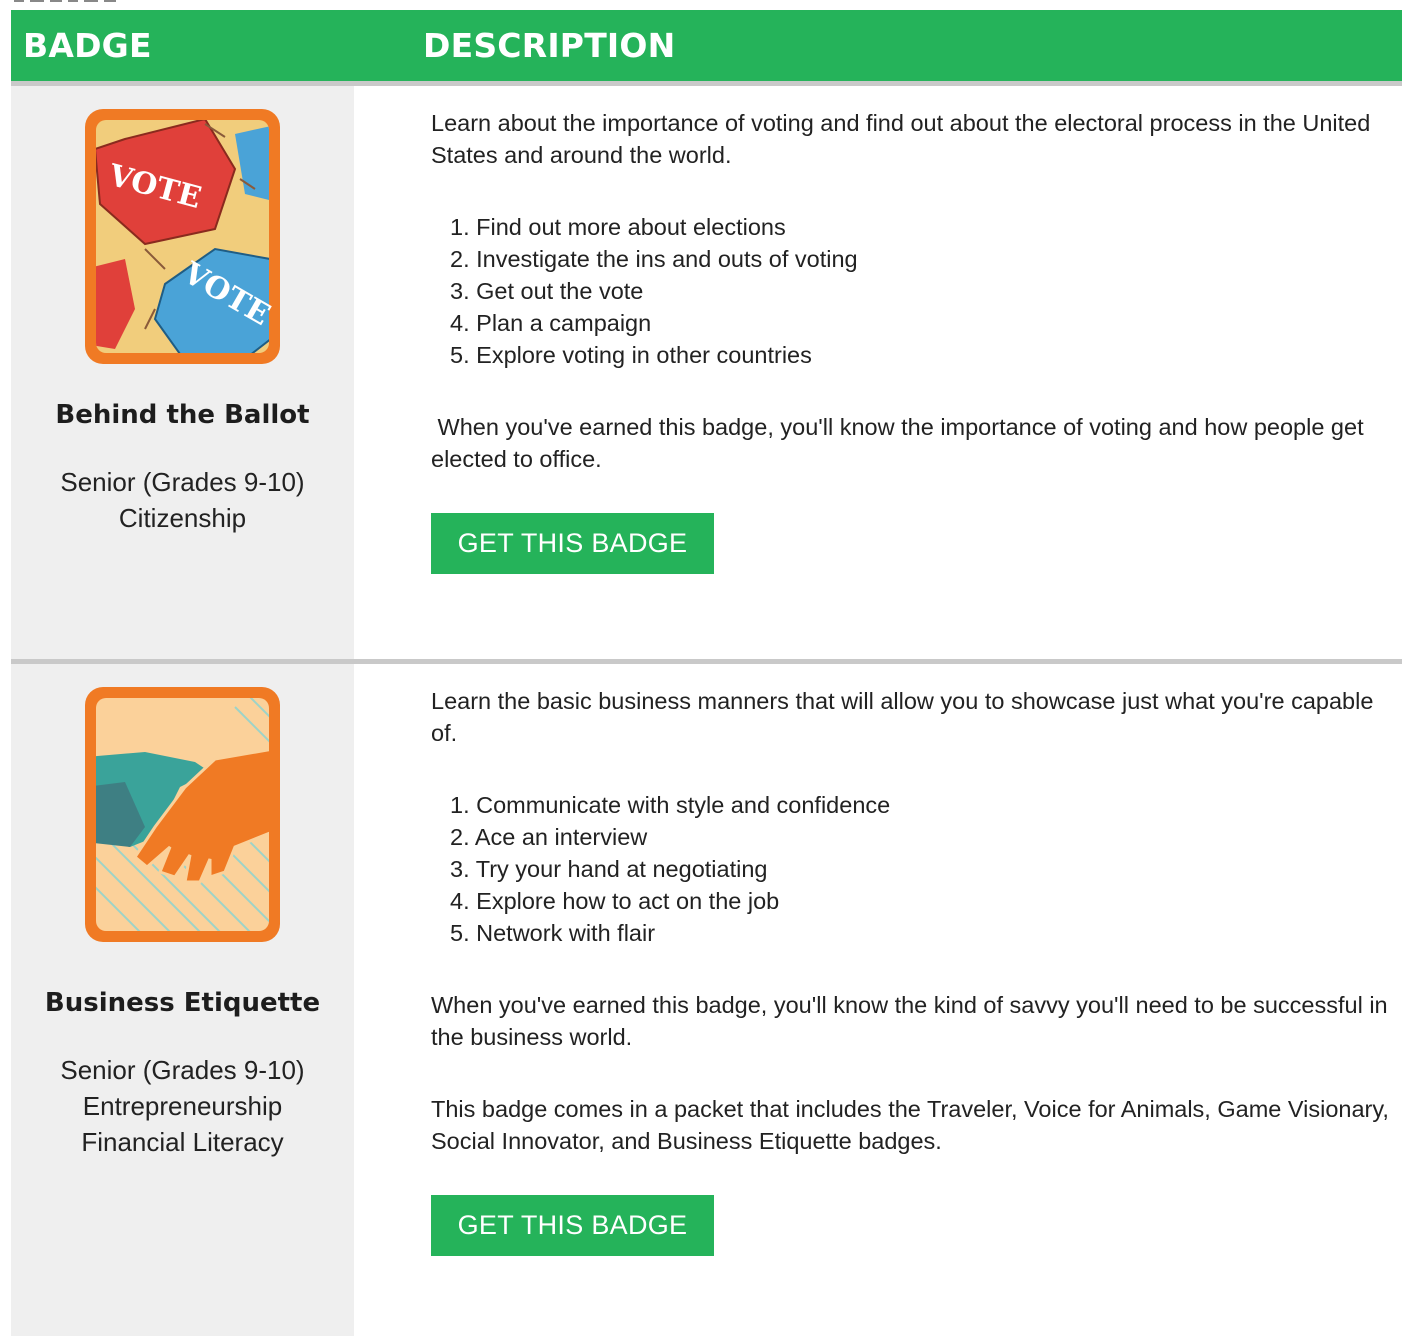  What do you see at coordinates (182, 415) in the screenshot?
I see `badge-name: Behind the Ballot` at bounding box center [182, 415].